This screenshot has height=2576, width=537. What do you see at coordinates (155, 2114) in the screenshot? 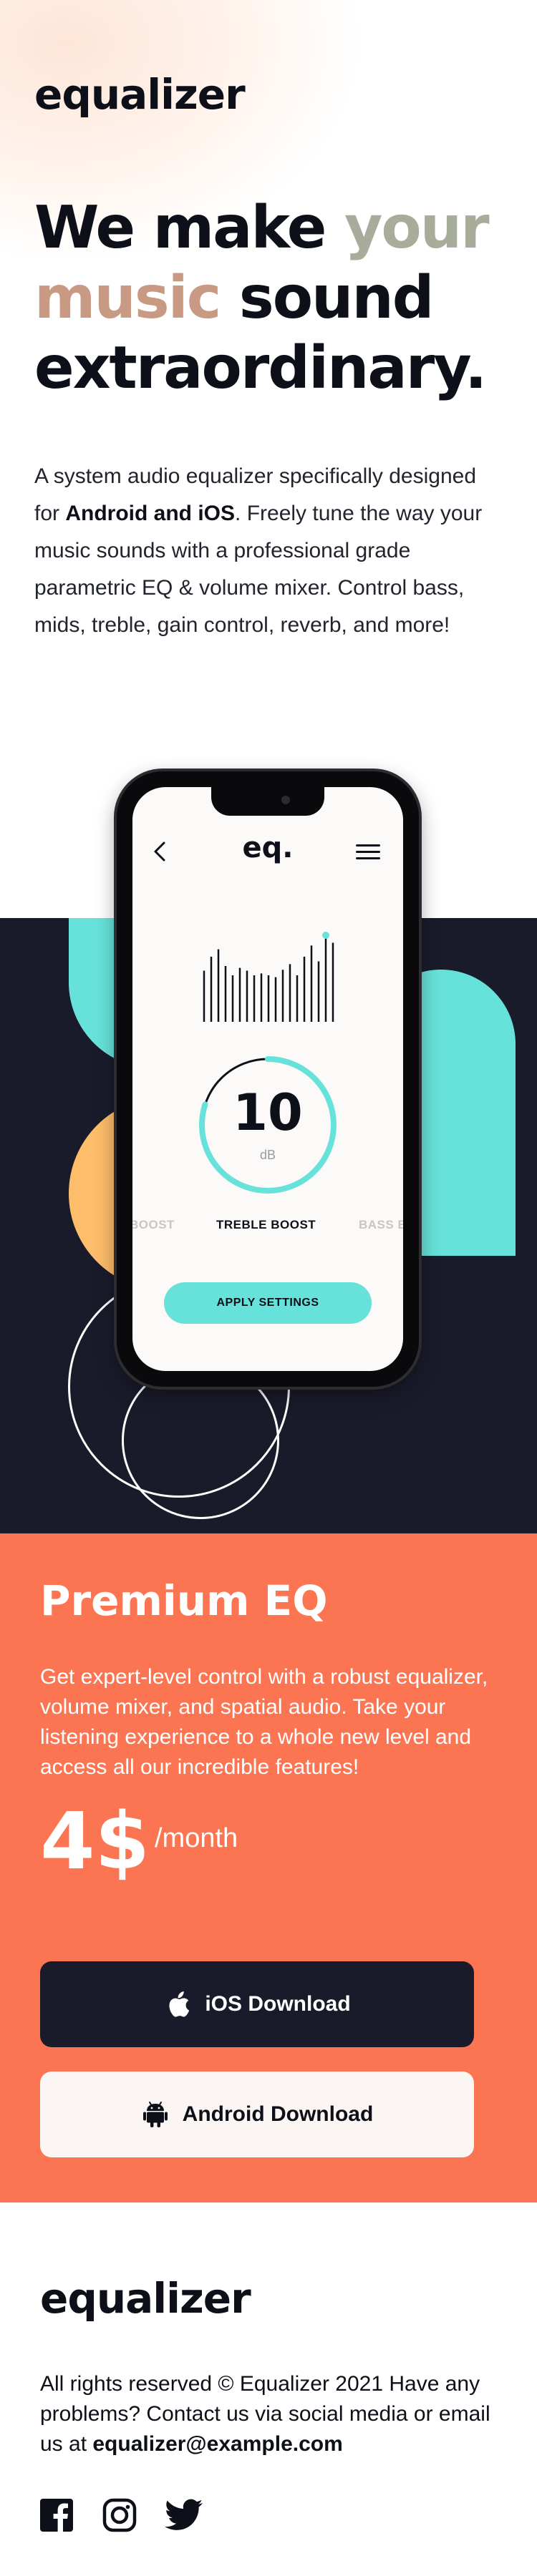
I see `android-icon` at bounding box center [155, 2114].